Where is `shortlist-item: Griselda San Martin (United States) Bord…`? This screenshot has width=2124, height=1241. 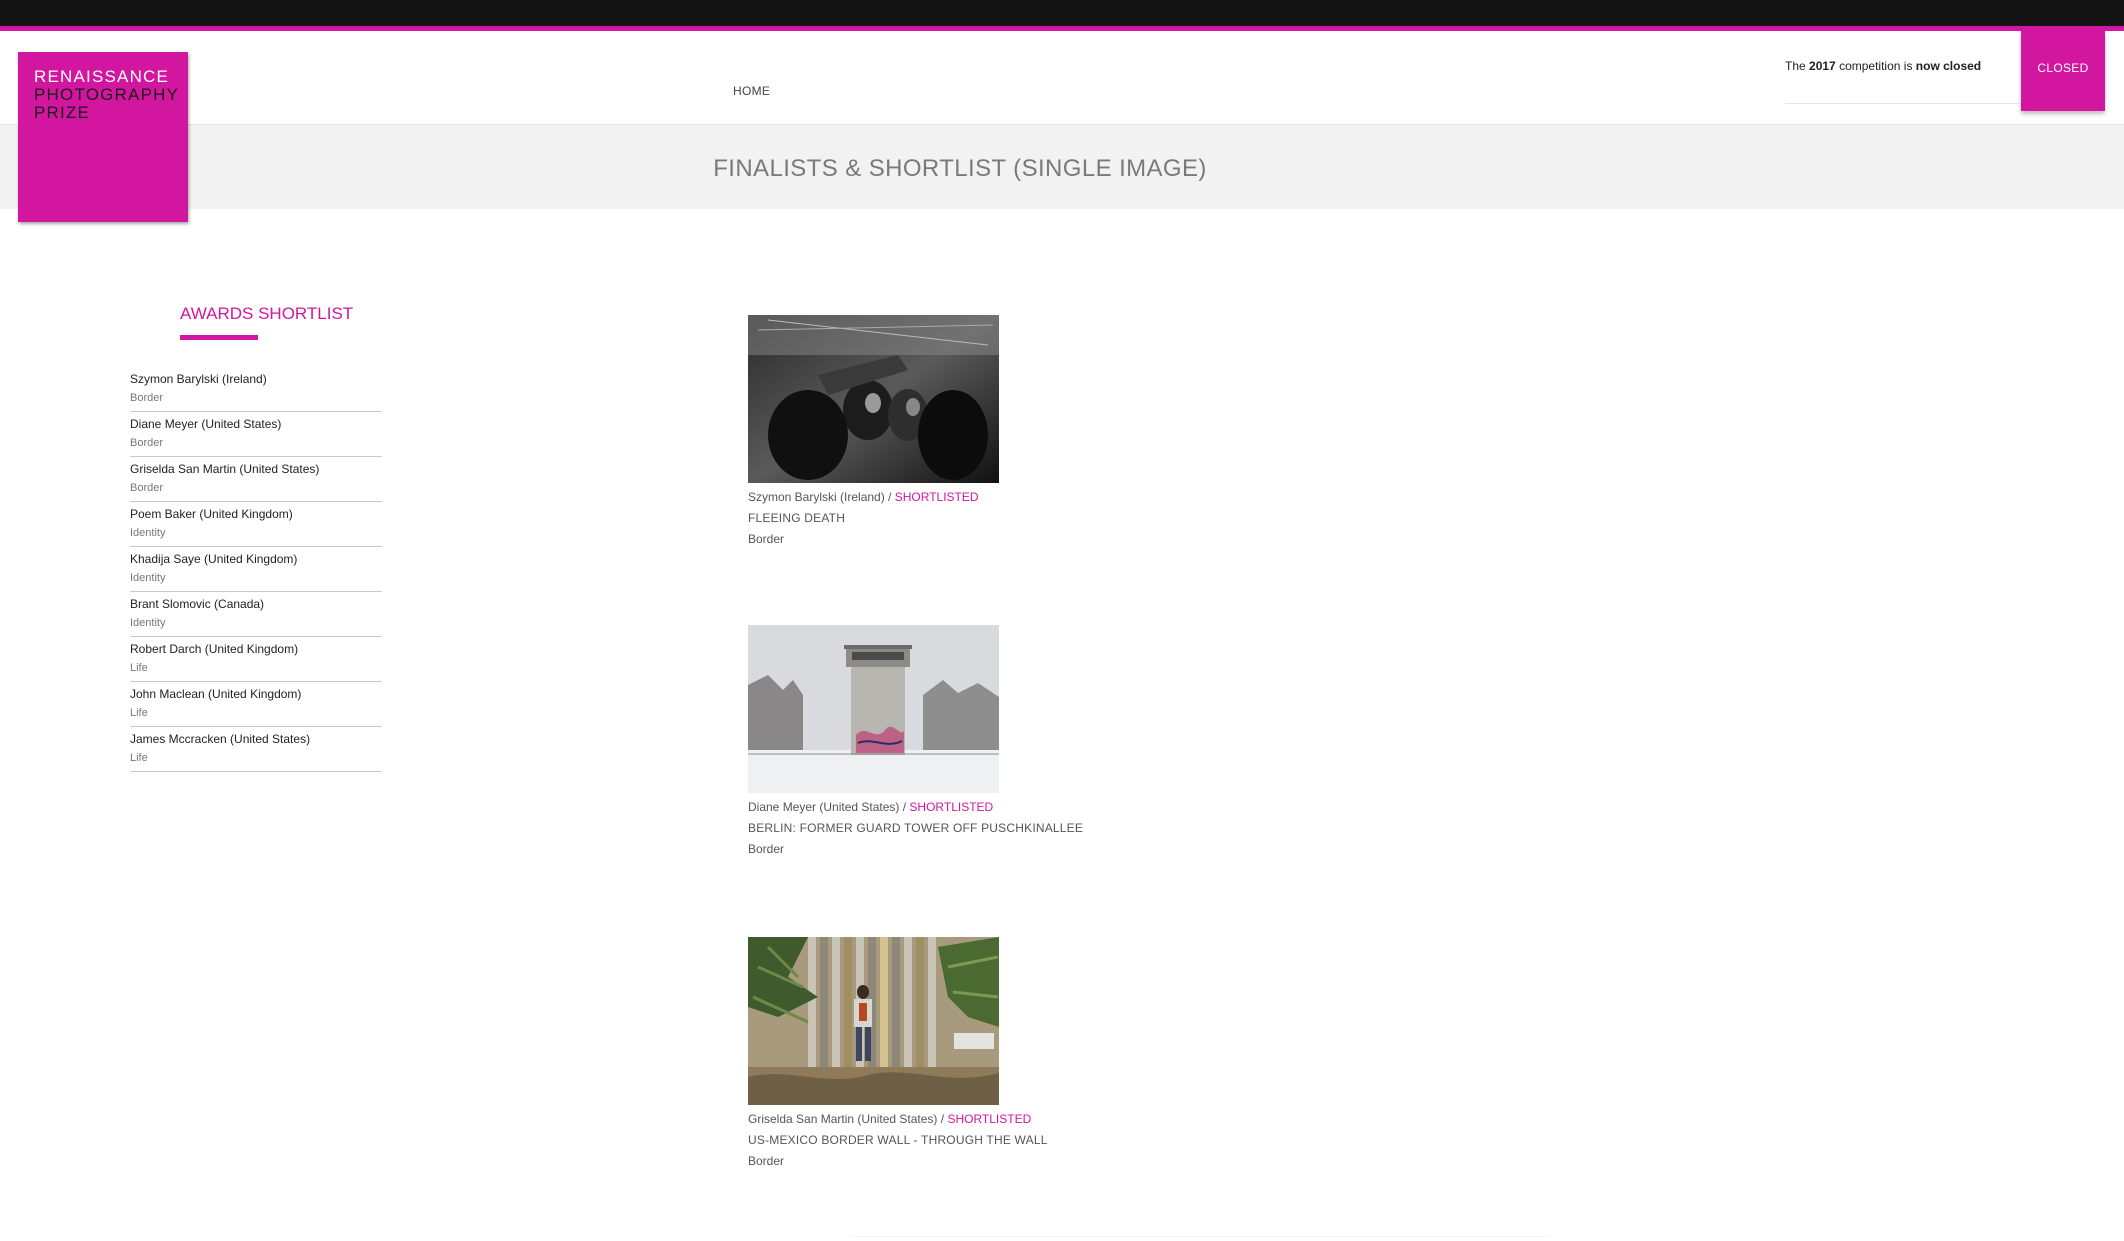
shortlist-item: Griselda San Martin (United States) Bord… is located at coordinates (256, 480).